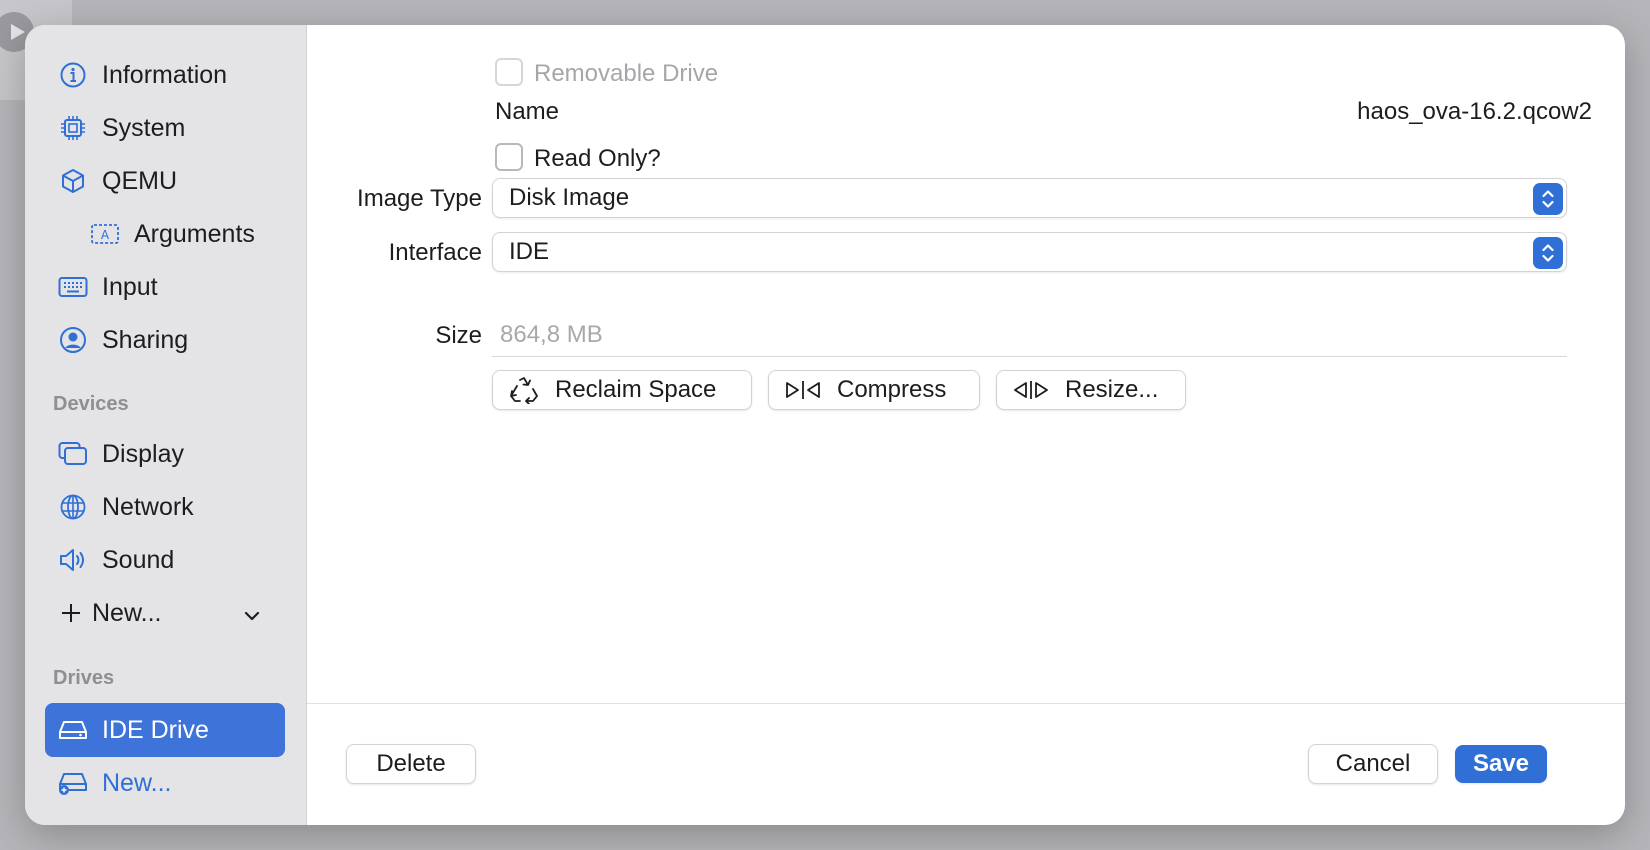 The image size is (1650, 850). I want to click on sidebar-item-display: Display, so click(165, 454).